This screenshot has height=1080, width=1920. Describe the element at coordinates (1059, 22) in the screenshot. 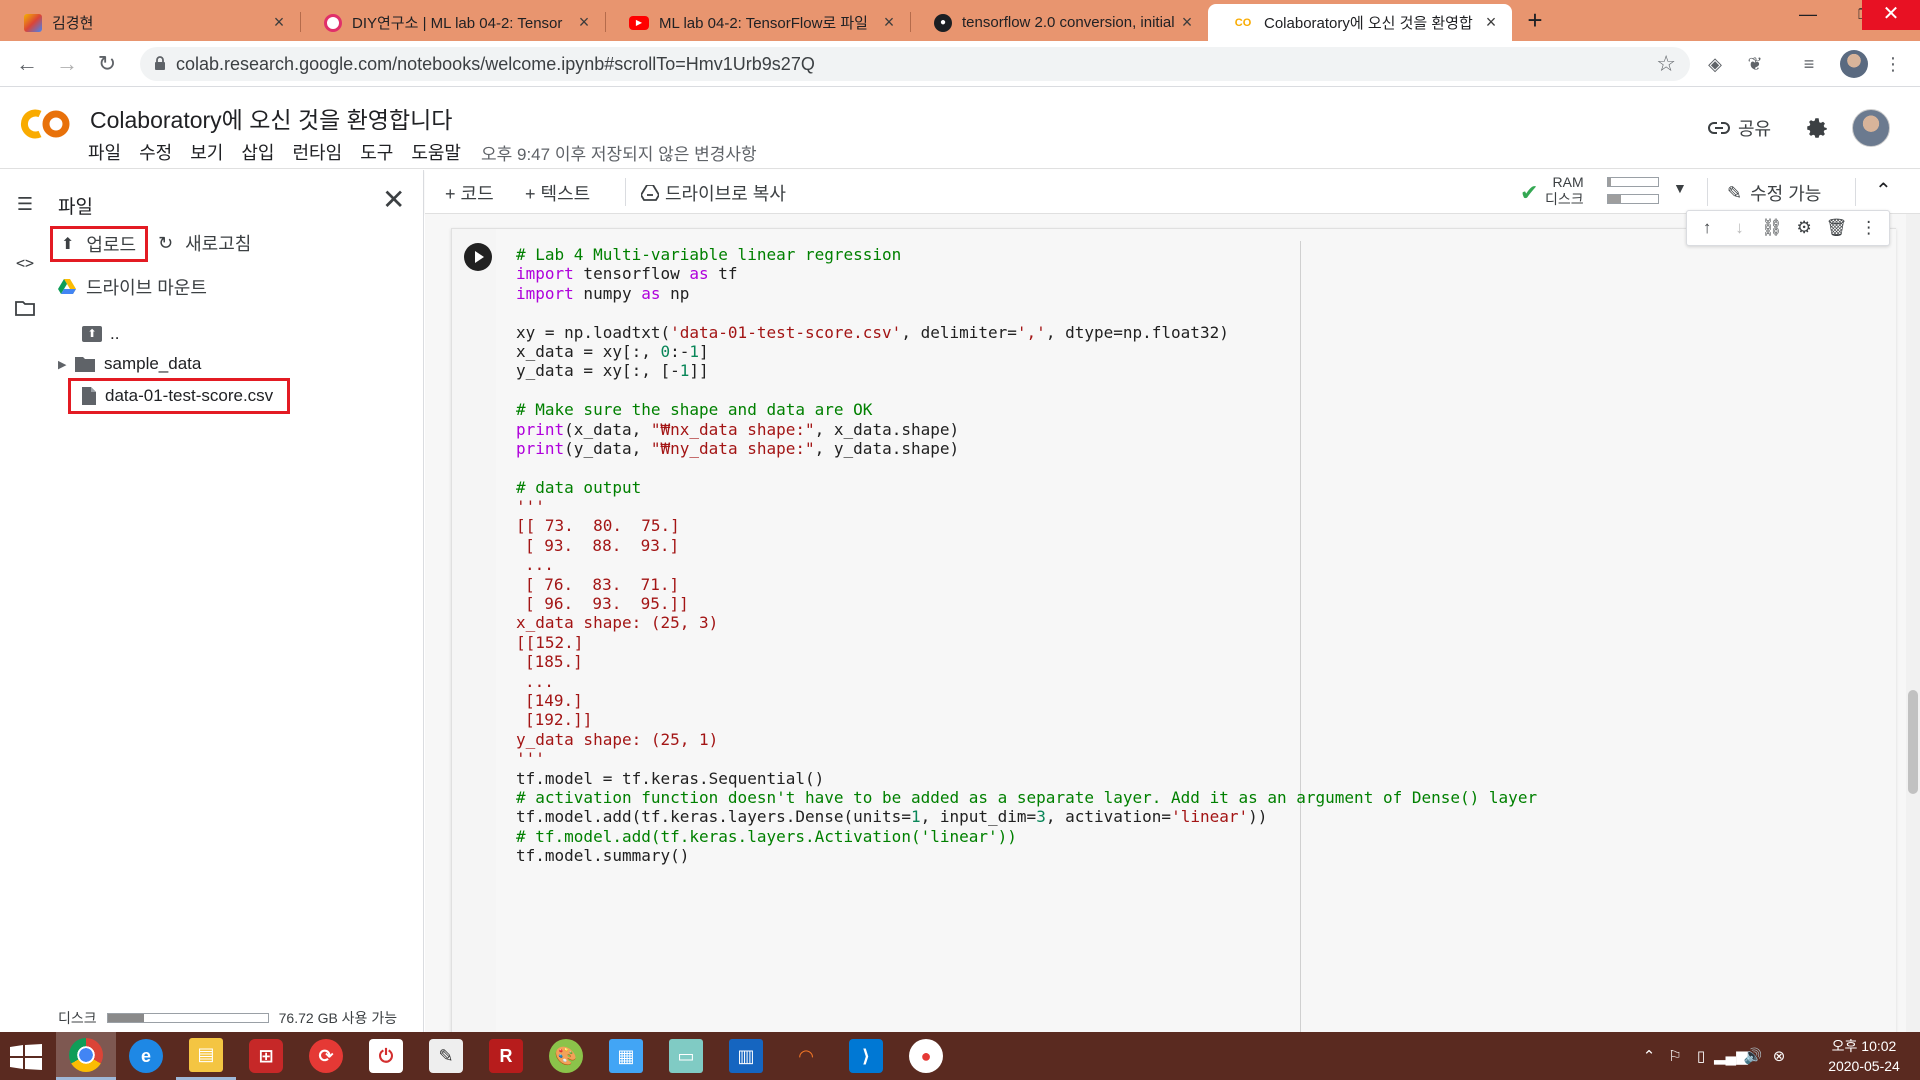

I see `browser-tab: ● tensorflow 2.0 conversion, initial ×` at that location.